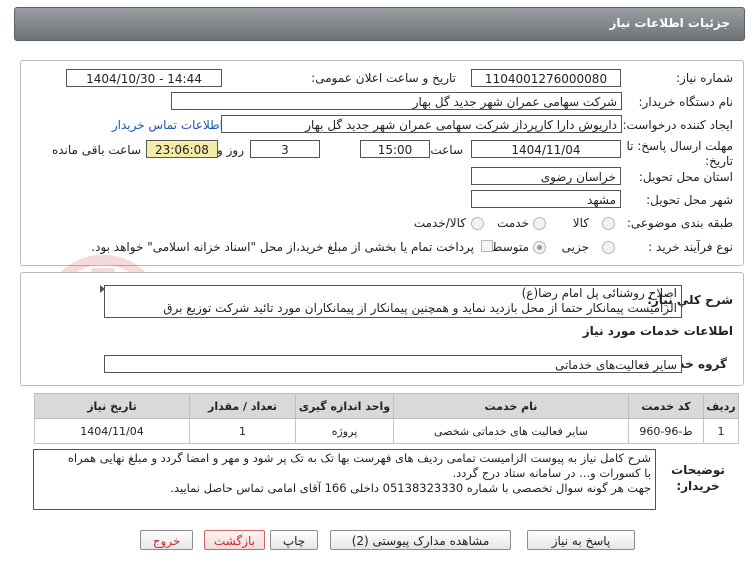  What do you see at coordinates (344, 406) in the screenshot?
I see `col-header-unit: واحد اندازه گیری` at bounding box center [344, 406].